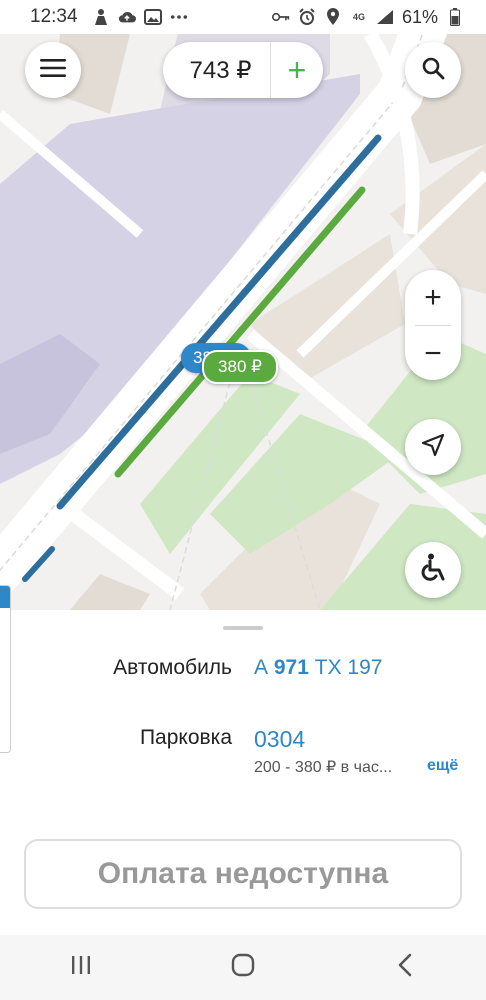 The image size is (486, 1000). I want to click on back-button, so click(405, 968).